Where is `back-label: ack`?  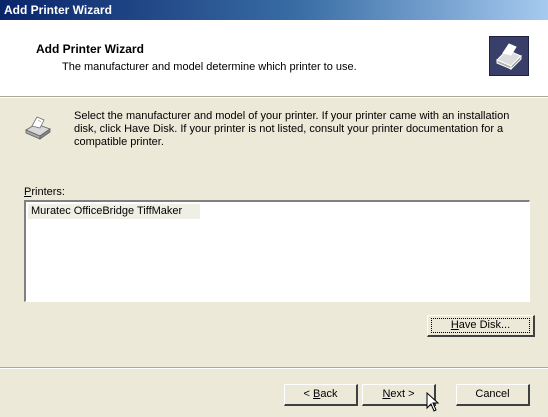
back-label: ack is located at coordinates (329, 394).